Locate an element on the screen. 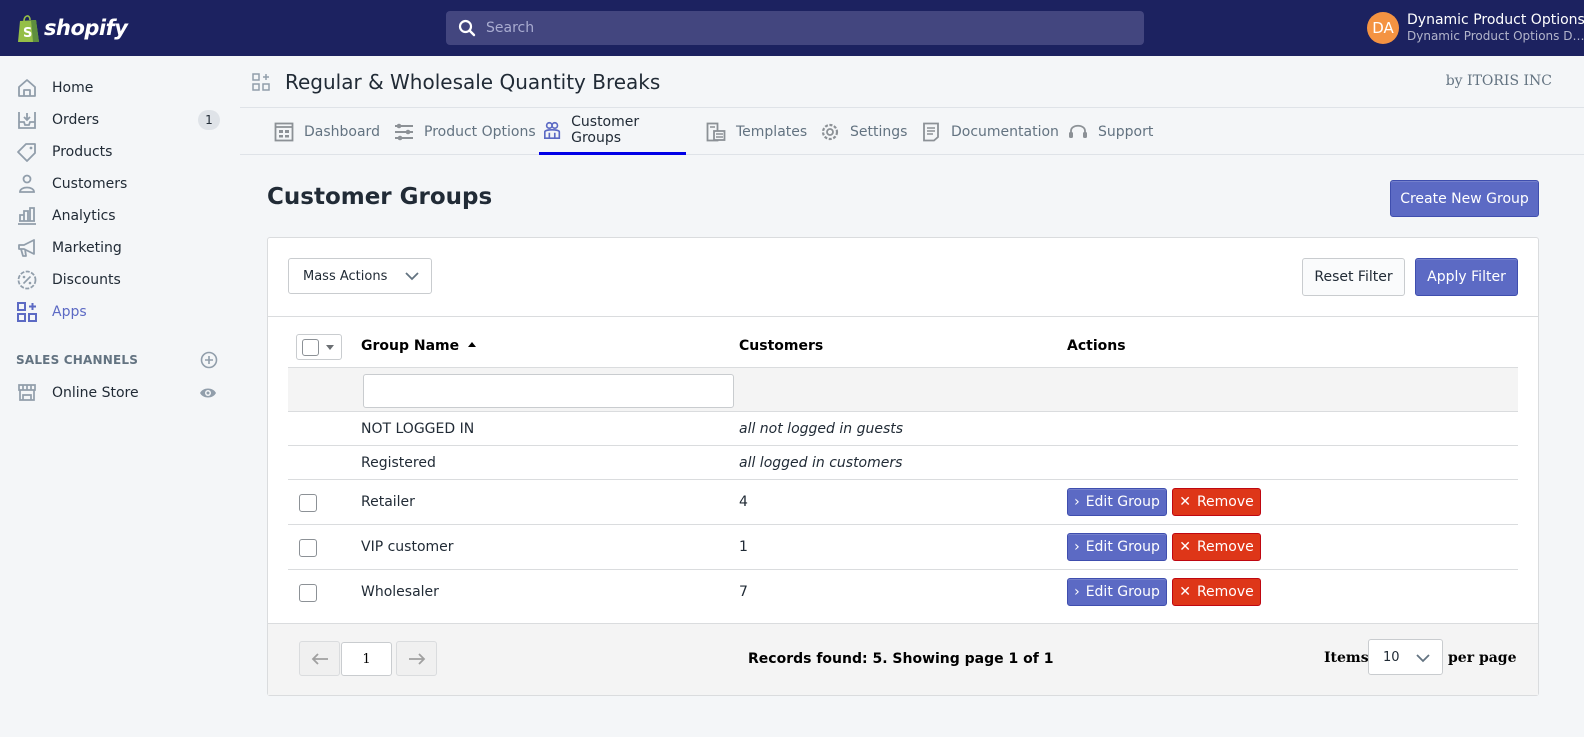 This screenshot has height=737, width=1584. sidebar-item-customers: Customers is located at coordinates (120, 184).